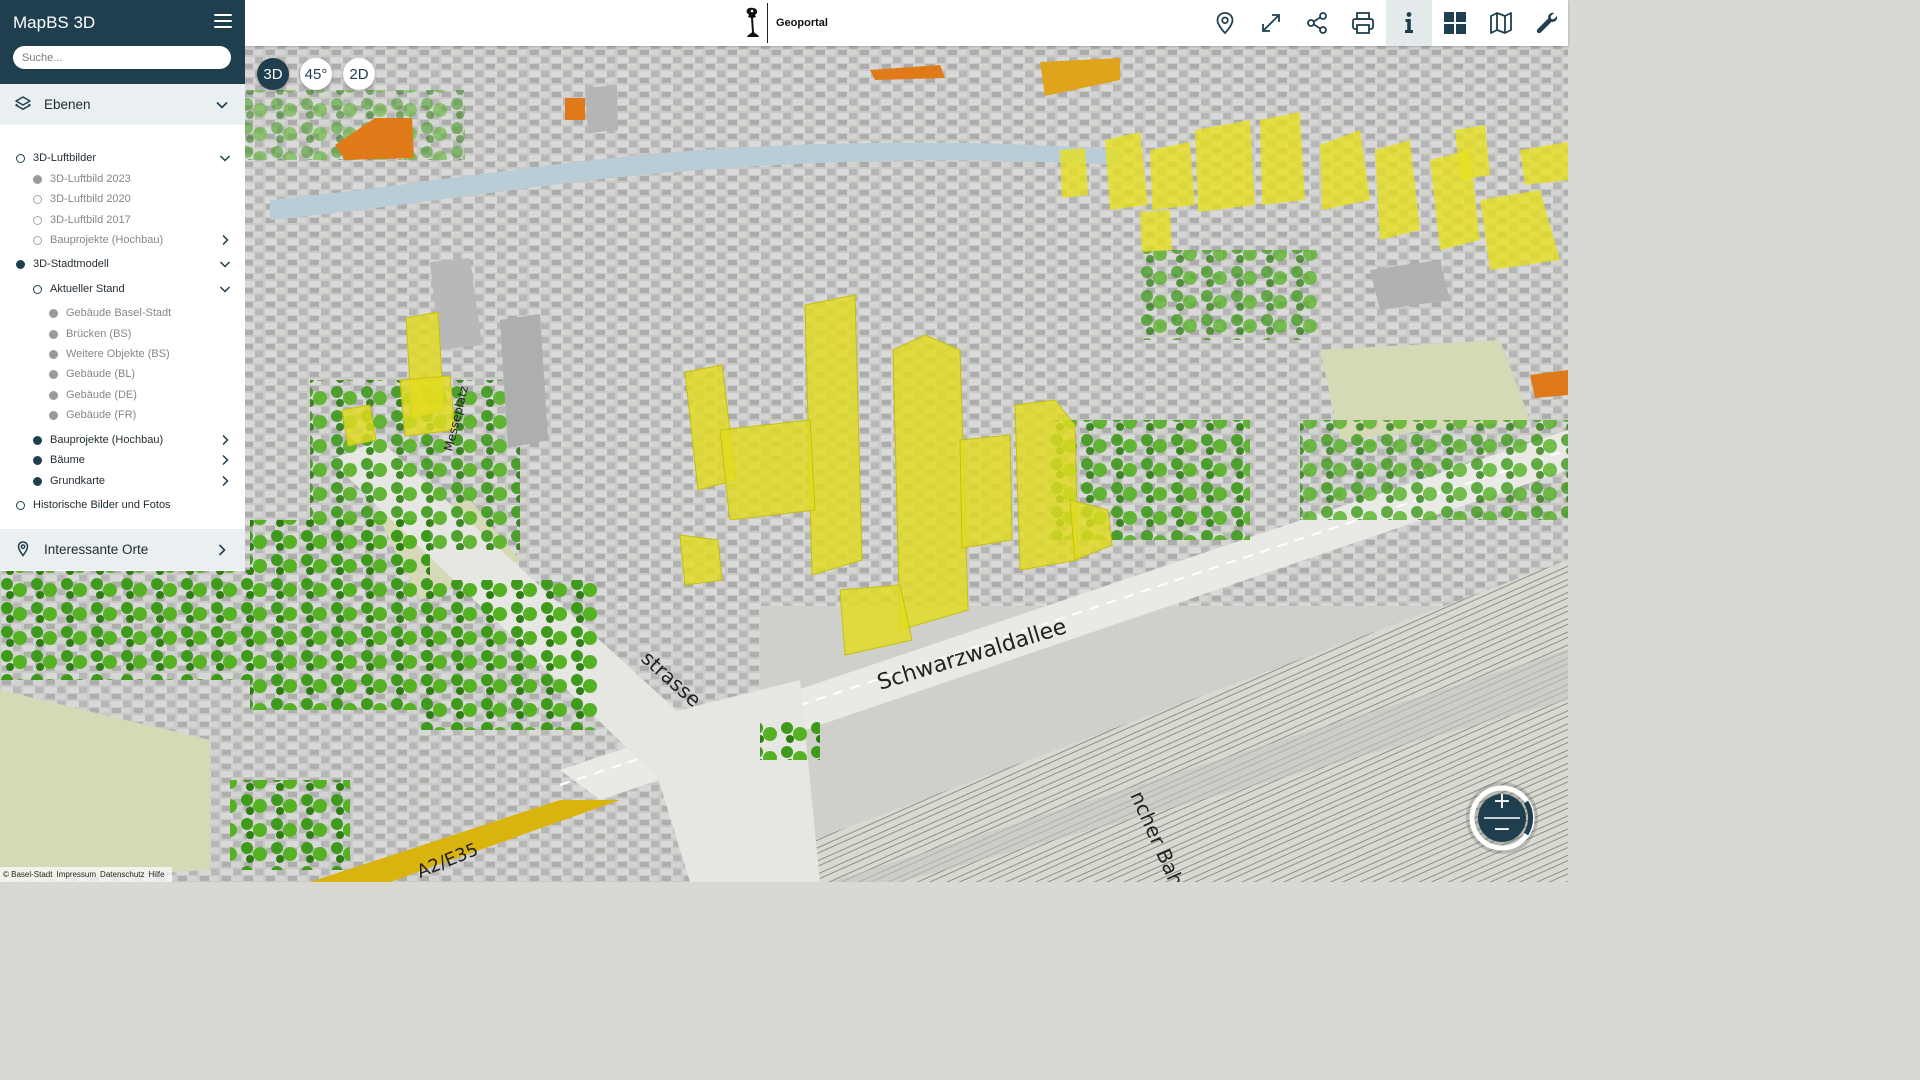  Describe the element at coordinates (96, 549) in the screenshot. I see `section-places-label: Interessante Orte` at that location.